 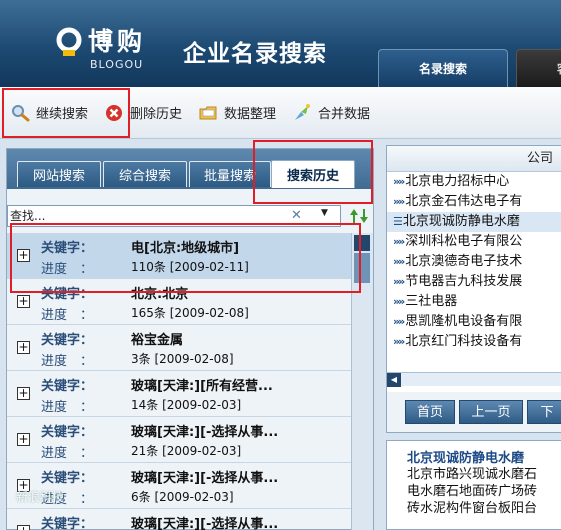 What do you see at coordinates (464, 201) in the screenshot?
I see `company-name: 北京金石伟达电子有` at bounding box center [464, 201].